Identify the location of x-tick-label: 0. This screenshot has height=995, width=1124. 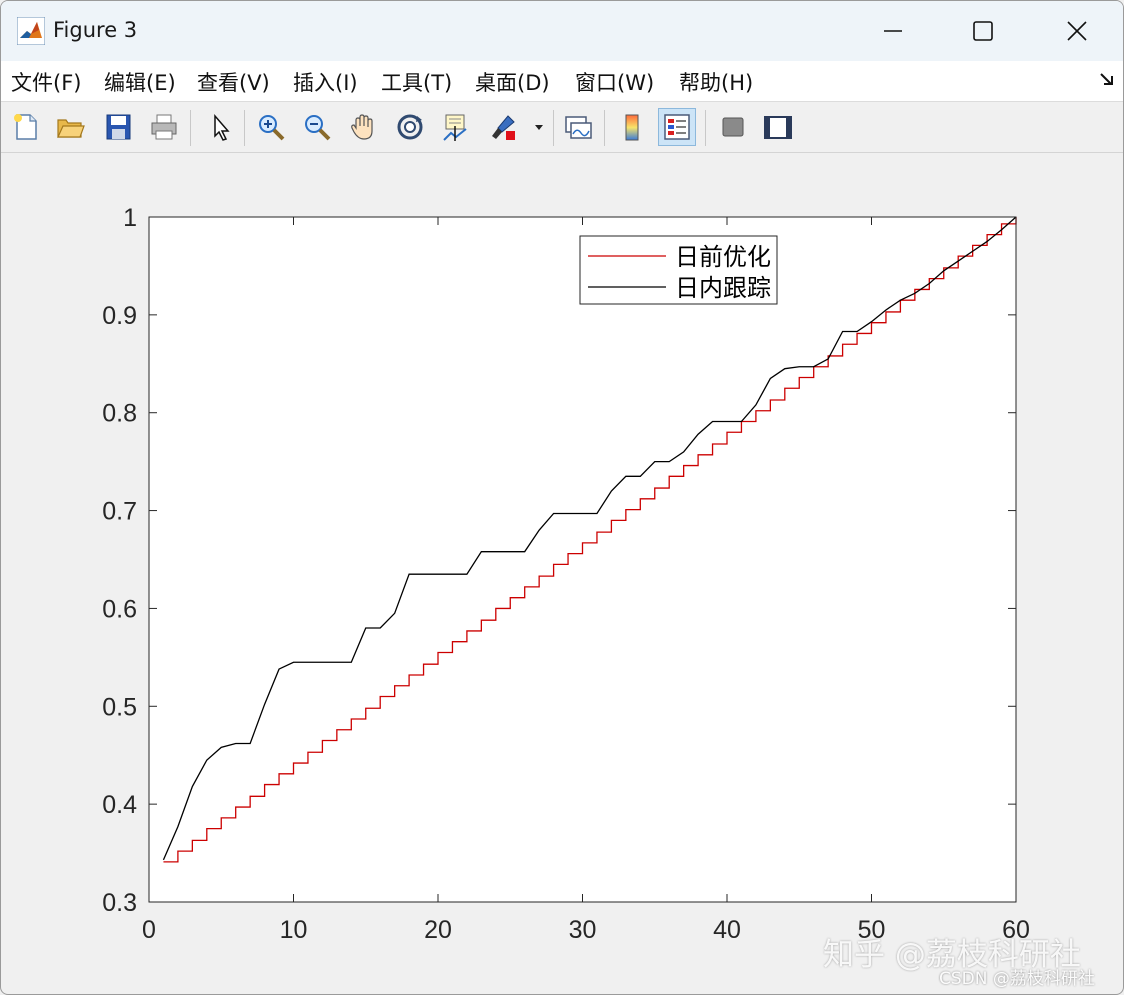
(149, 930).